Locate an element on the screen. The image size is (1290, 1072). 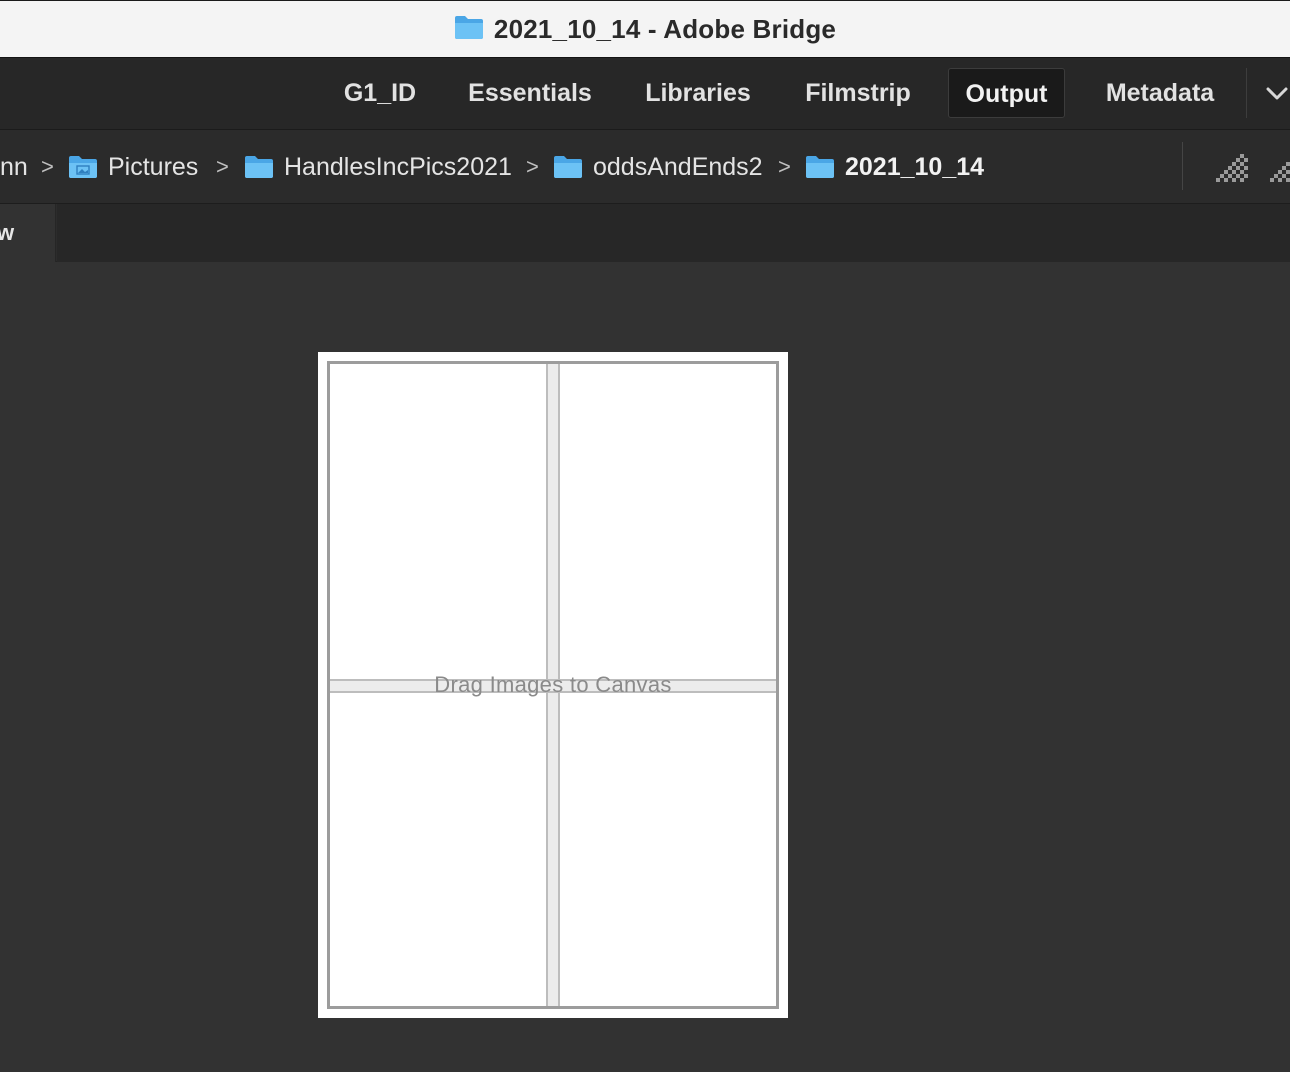
breadcrumb-label: HandlesIncPics2021 is located at coordinates (398, 166).